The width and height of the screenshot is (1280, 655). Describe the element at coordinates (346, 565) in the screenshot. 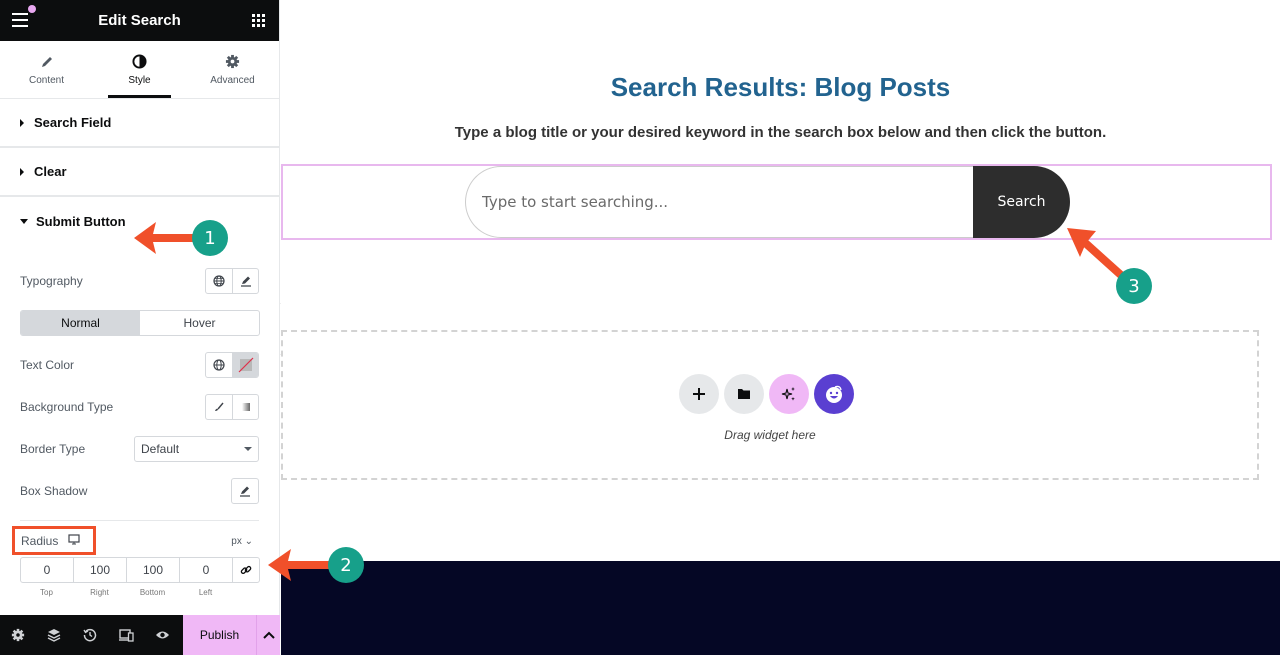

I see `annotation-badge-2: 2` at that location.